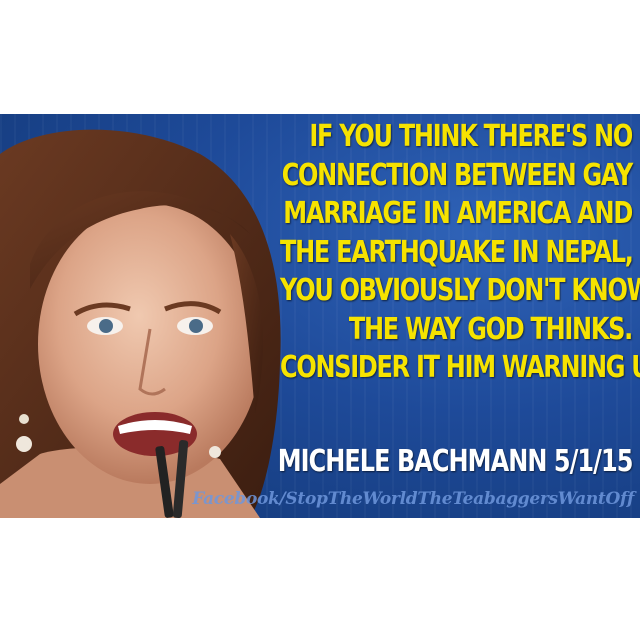 This screenshot has width=640, height=640. Describe the element at coordinates (457, 252) in the screenshot. I see `quote-line: THE EARTHQUAKE IN NEPAL,` at that location.